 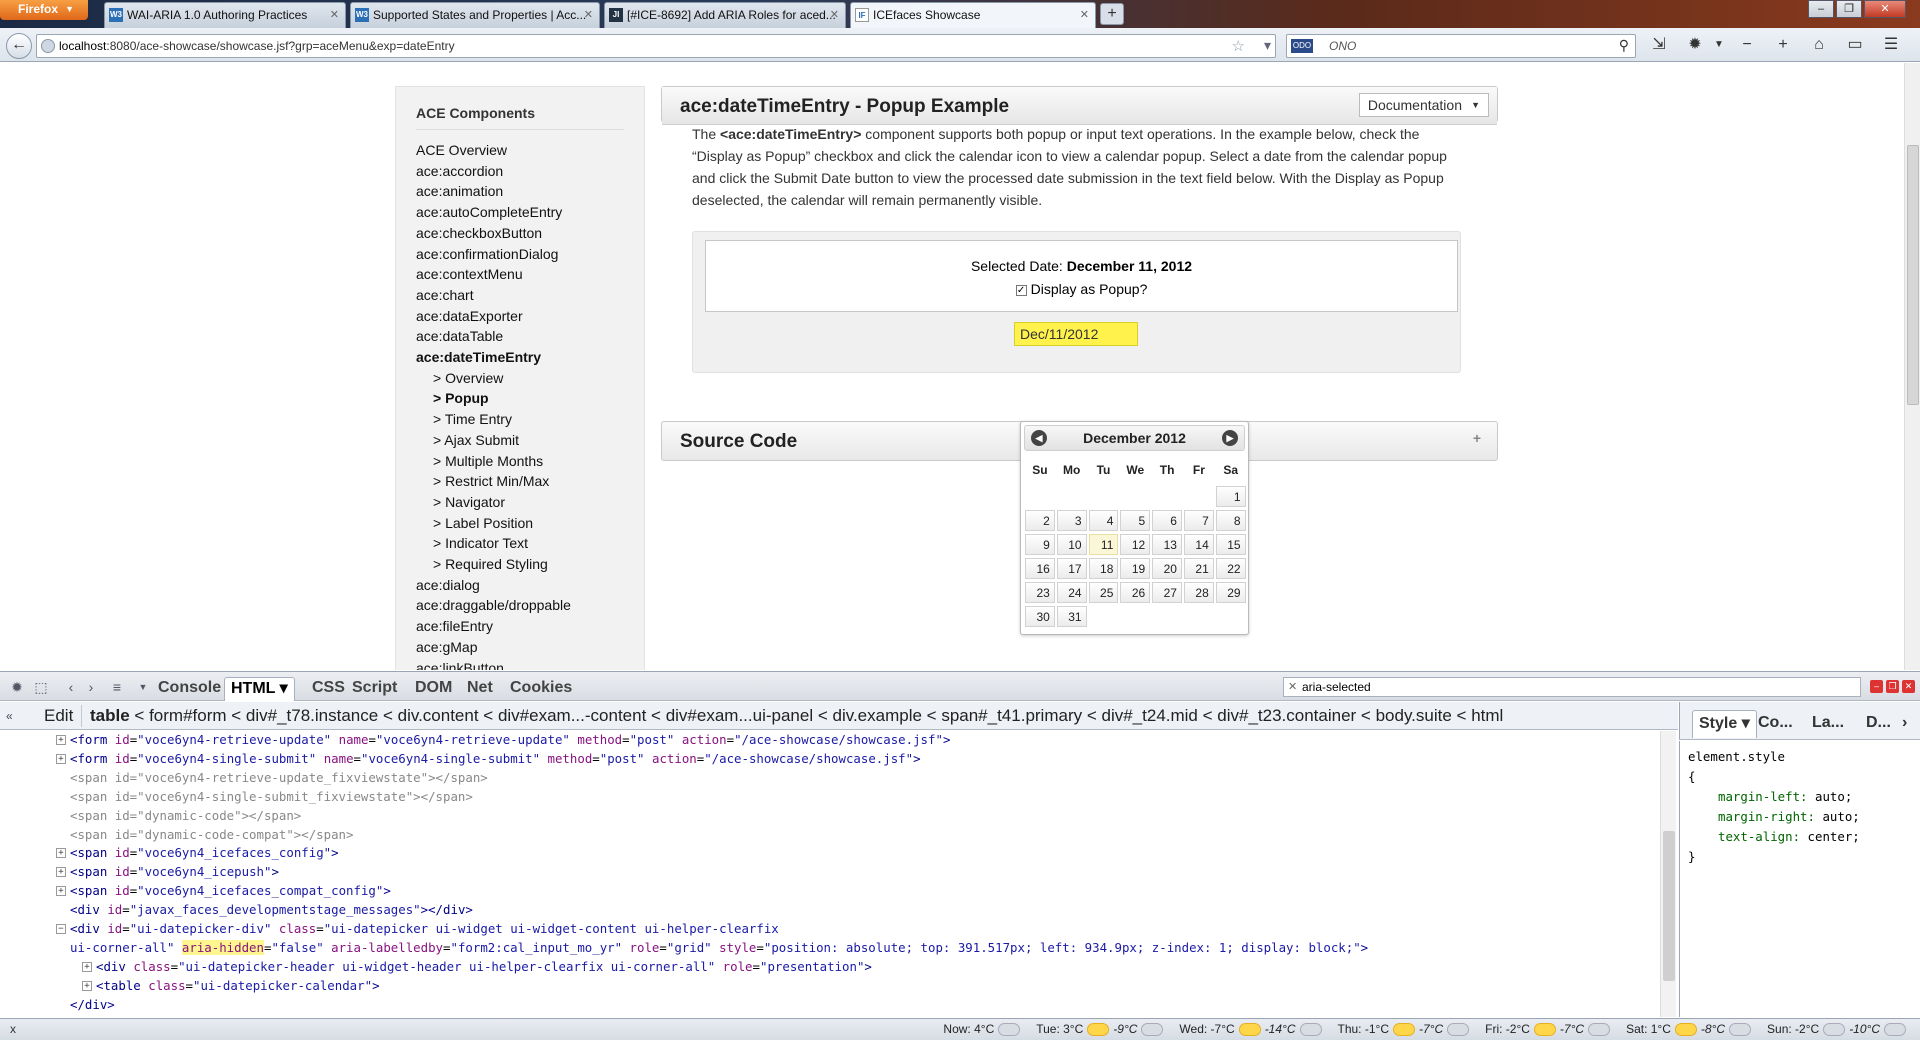 I want to click on edit-button: Edit, so click(x=59, y=716).